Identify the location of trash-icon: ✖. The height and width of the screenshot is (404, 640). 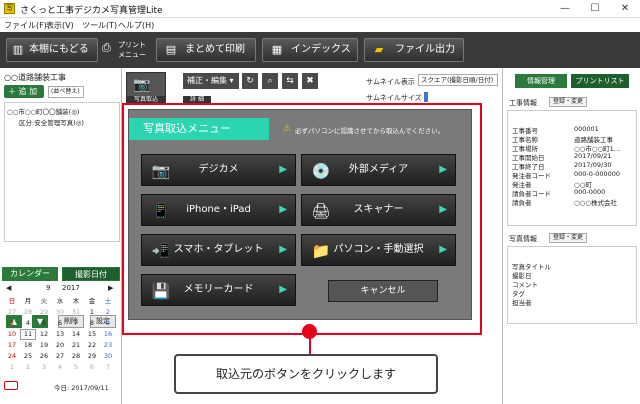
(310, 81).